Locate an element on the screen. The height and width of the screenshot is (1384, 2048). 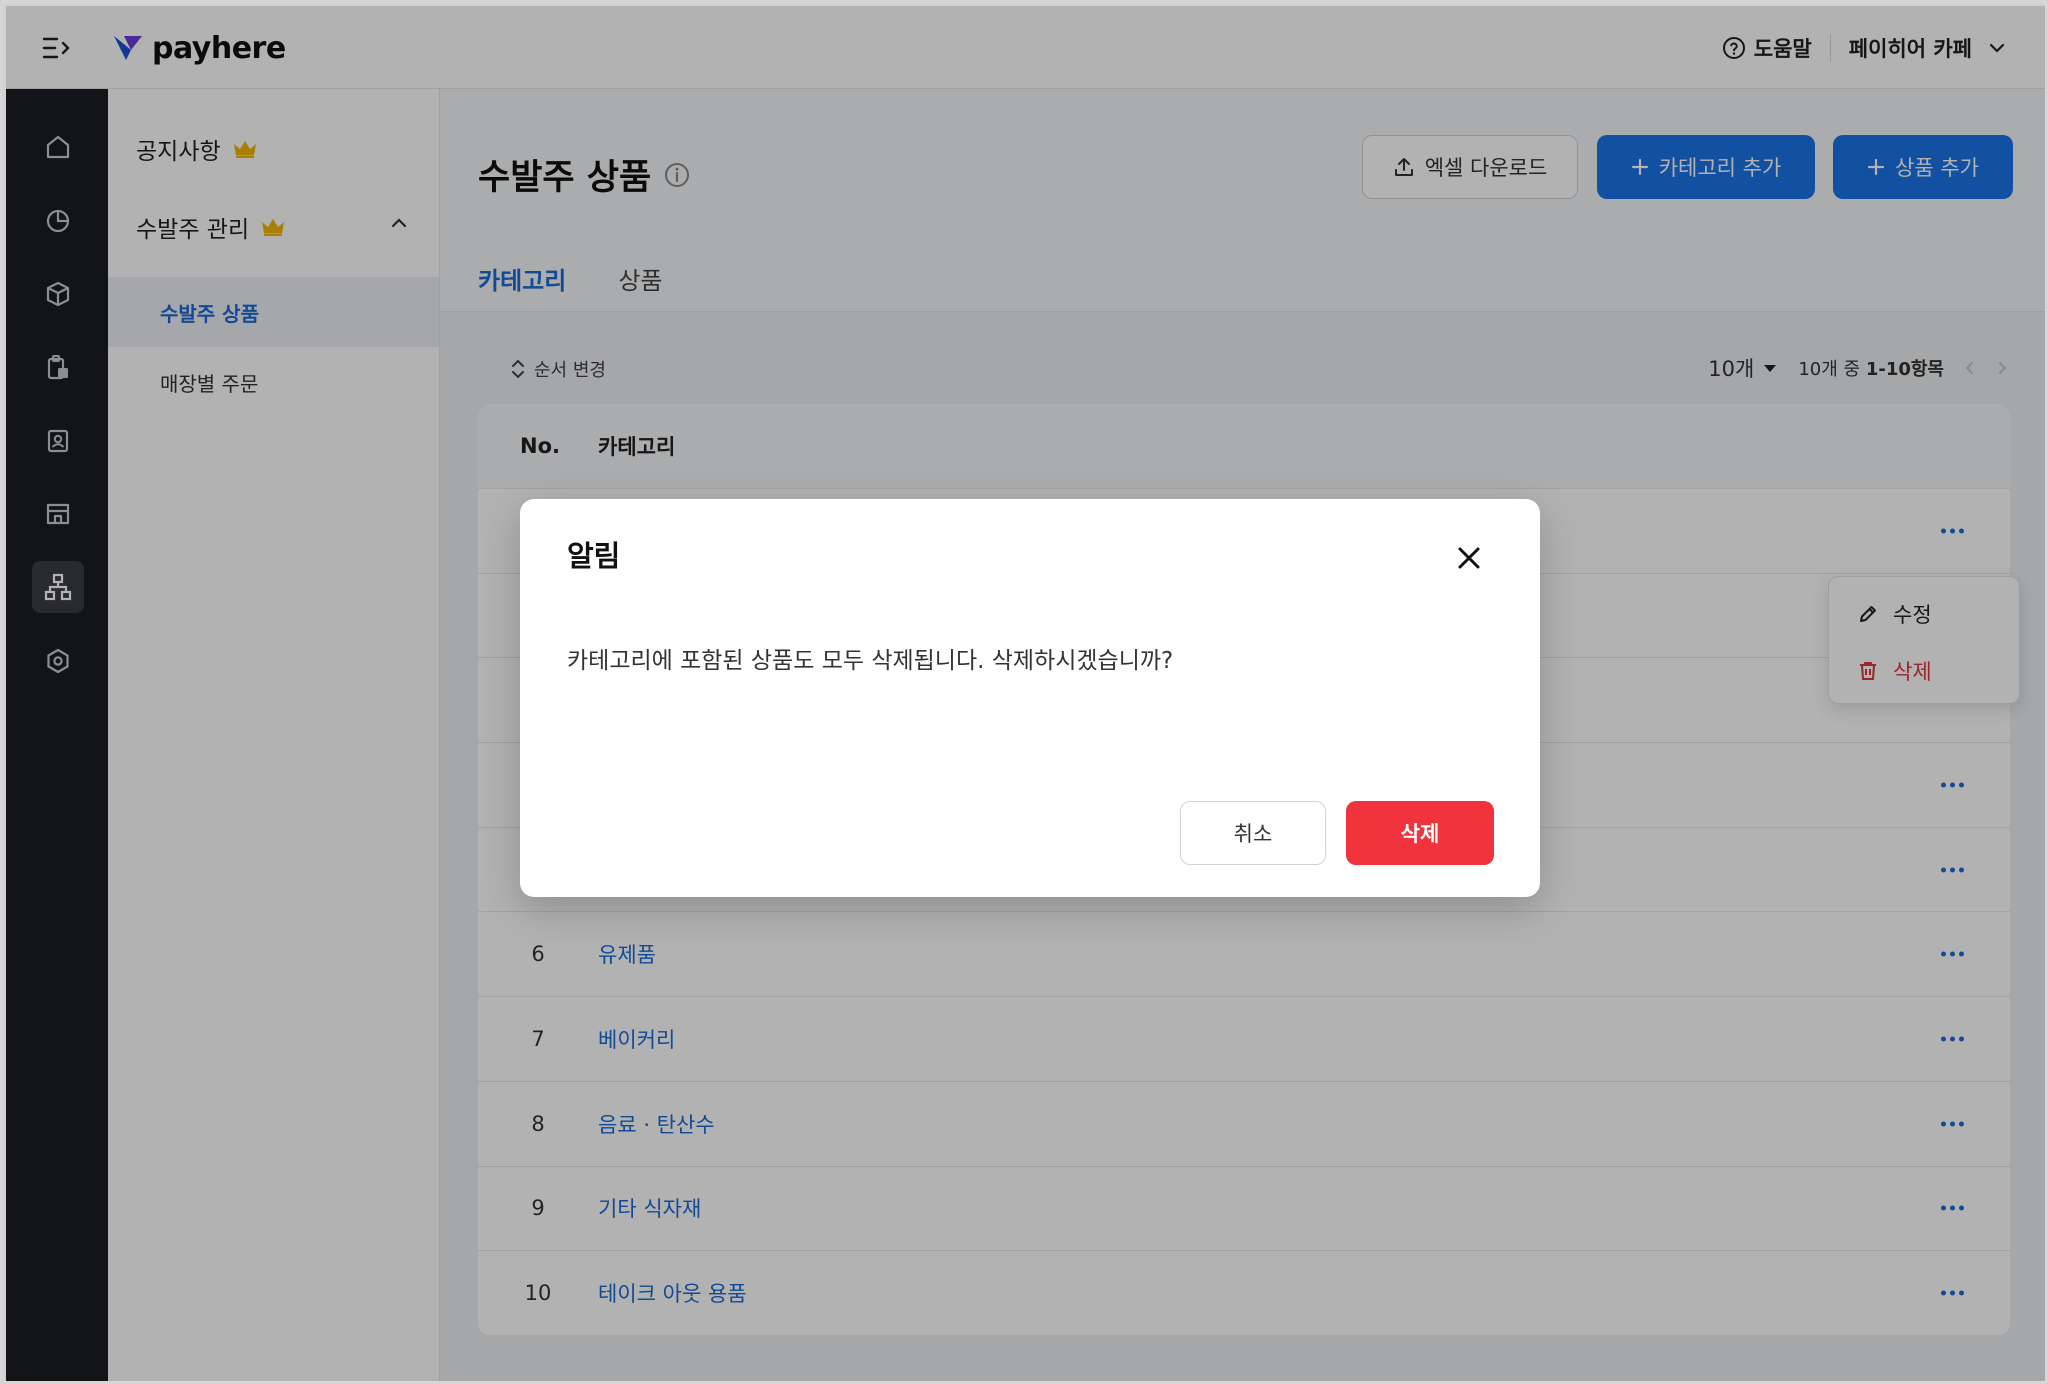
delete-button: 삭제 is located at coordinates (1420, 833).